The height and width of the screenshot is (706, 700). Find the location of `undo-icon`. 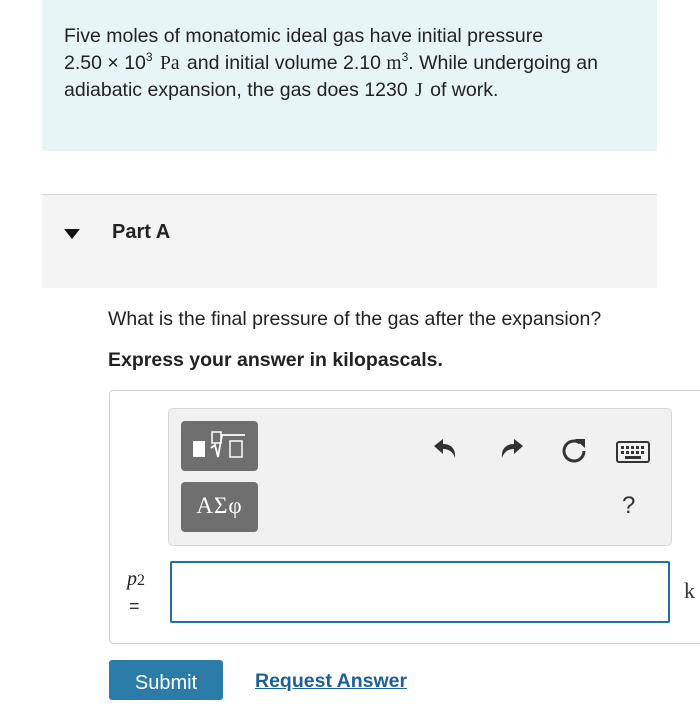

undo-icon is located at coordinates (446, 450).